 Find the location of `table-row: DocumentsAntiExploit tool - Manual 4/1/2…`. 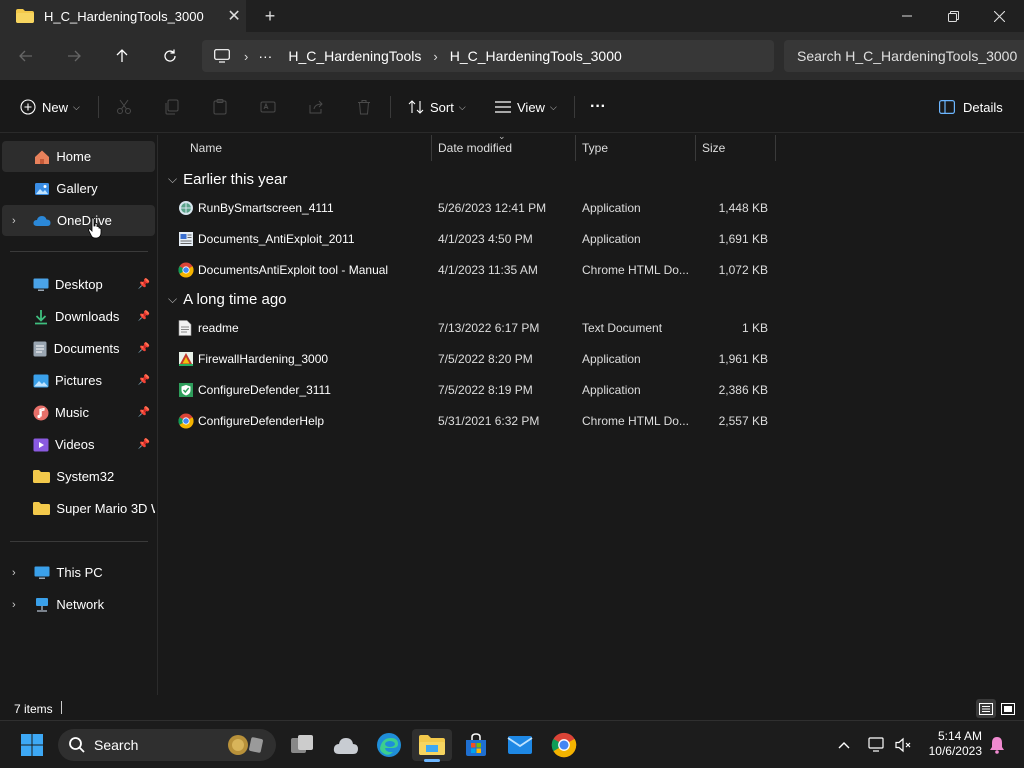

table-row: DocumentsAntiExploit tool - Manual 4/1/2… is located at coordinates (468, 269).